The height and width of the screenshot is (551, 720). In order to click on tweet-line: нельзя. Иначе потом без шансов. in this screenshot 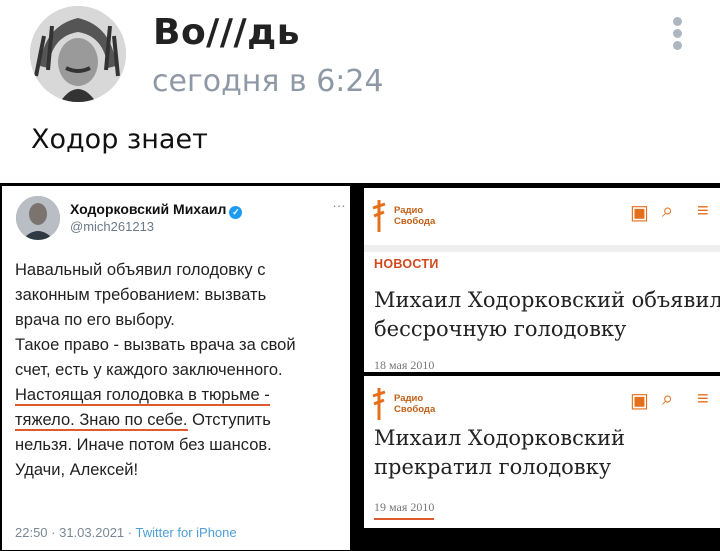, I will do `click(143, 445)`.